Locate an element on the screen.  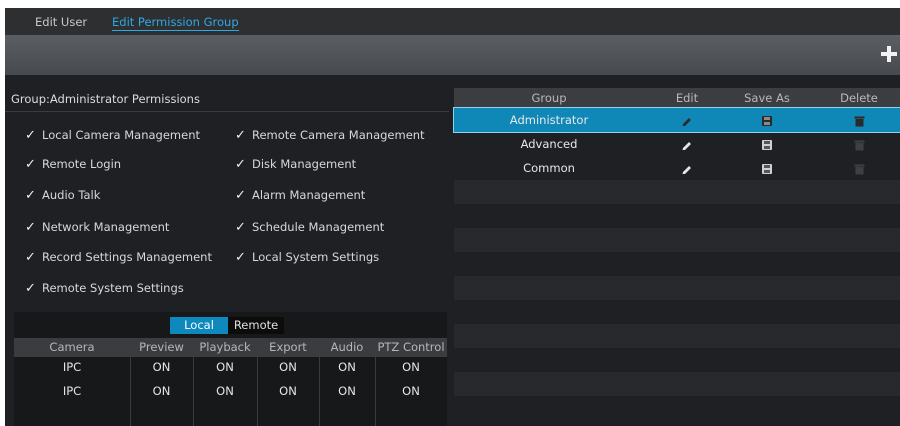
permission-label: Network Management is located at coordinates (106, 227).